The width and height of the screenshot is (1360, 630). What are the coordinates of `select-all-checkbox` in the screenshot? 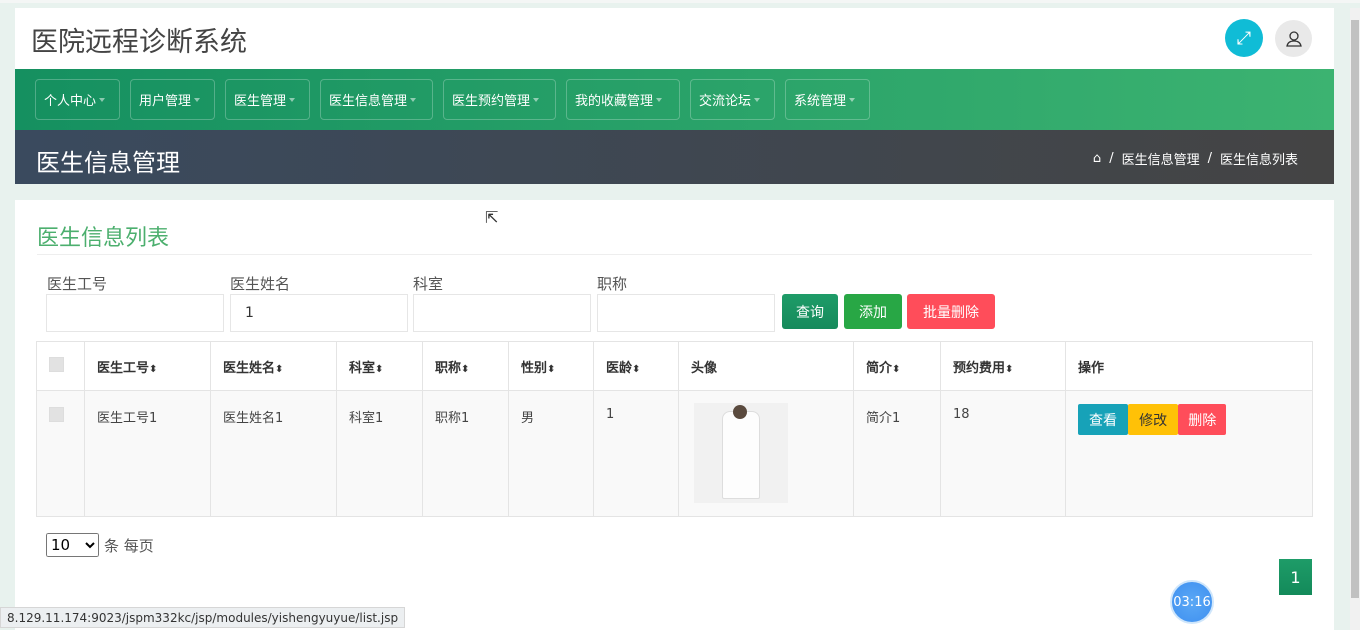 It's located at (56, 364).